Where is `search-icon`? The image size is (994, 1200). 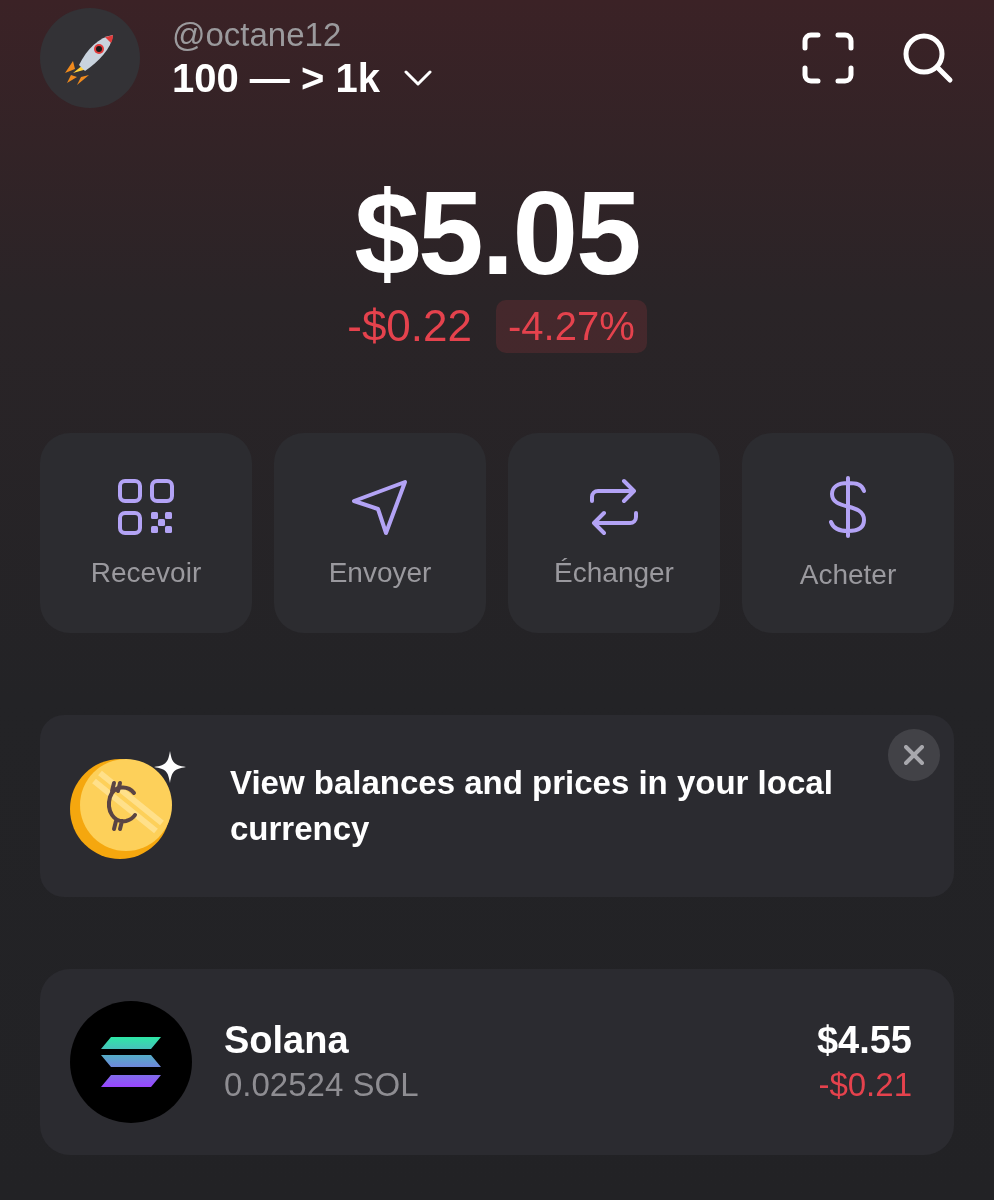 search-icon is located at coordinates (928, 58).